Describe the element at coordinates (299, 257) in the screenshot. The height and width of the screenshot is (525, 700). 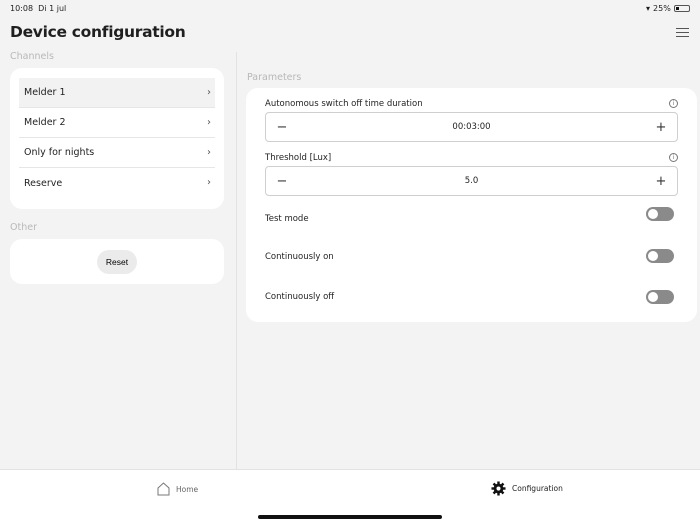
I see `continuously-on-label: Continuously on` at that location.